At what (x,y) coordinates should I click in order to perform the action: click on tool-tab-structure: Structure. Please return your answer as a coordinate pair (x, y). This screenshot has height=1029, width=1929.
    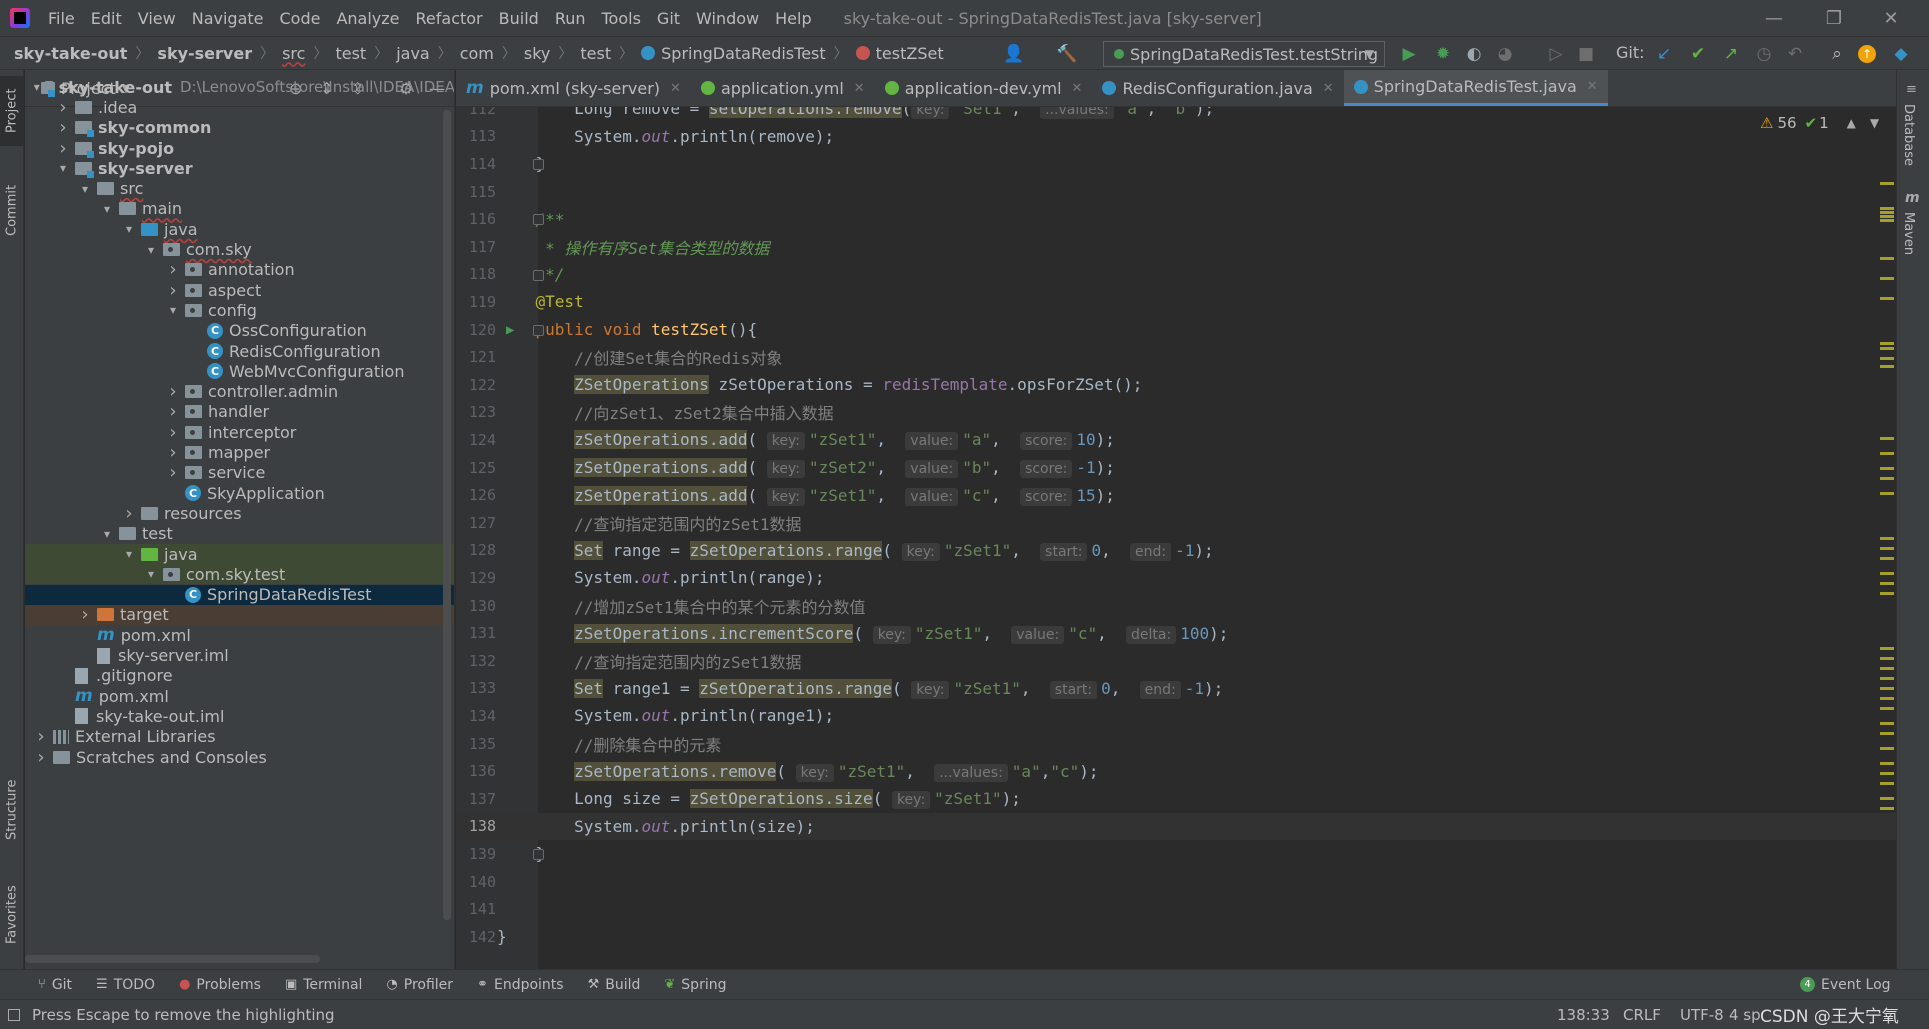
    Looking at the image, I should click on (12, 810).